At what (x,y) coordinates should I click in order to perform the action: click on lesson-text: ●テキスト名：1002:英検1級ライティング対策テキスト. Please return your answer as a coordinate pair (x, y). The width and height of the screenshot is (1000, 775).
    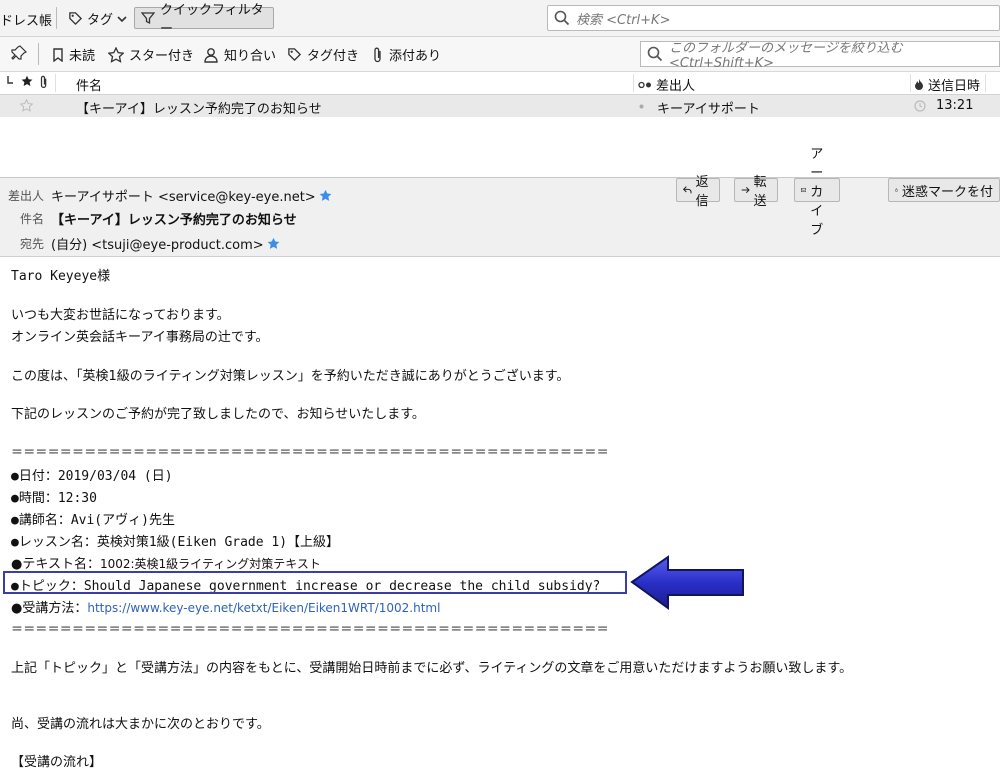
    Looking at the image, I should click on (166, 562).